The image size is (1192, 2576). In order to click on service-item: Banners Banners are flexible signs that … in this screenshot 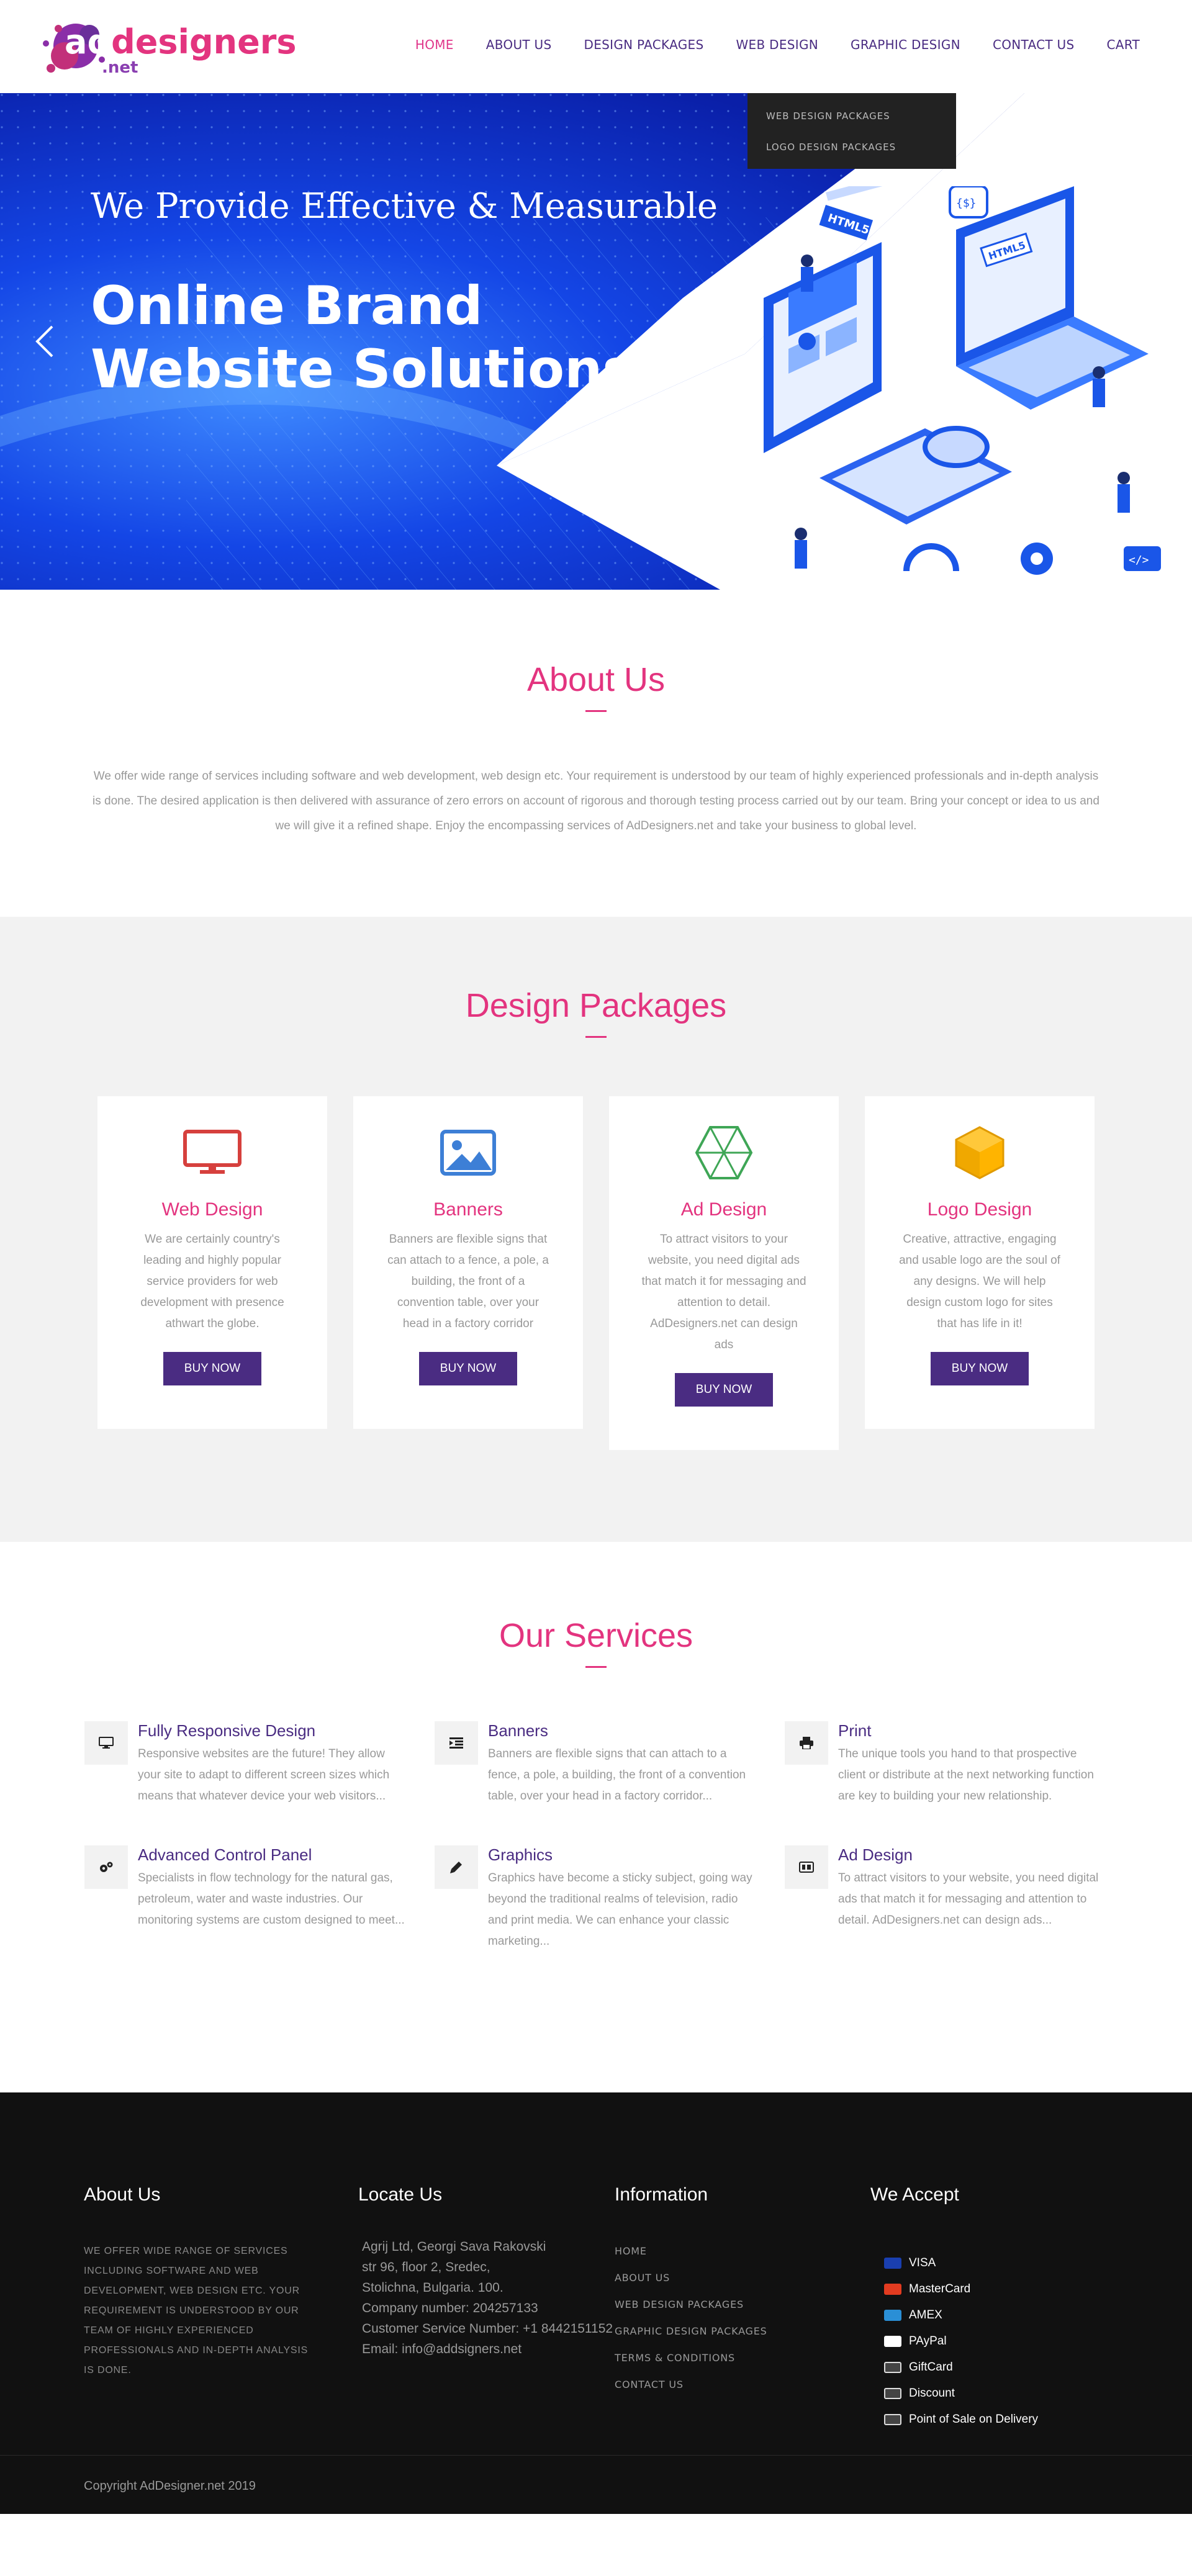, I will do `click(596, 1764)`.